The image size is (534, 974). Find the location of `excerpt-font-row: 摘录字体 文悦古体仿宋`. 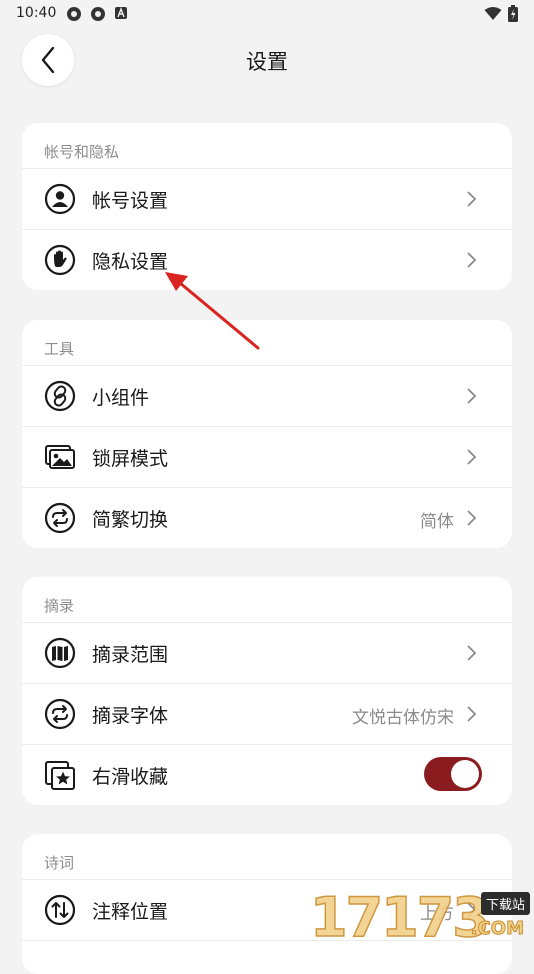

excerpt-font-row: 摘录字体 文悦古体仿宋 is located at coordinates (267, 714).